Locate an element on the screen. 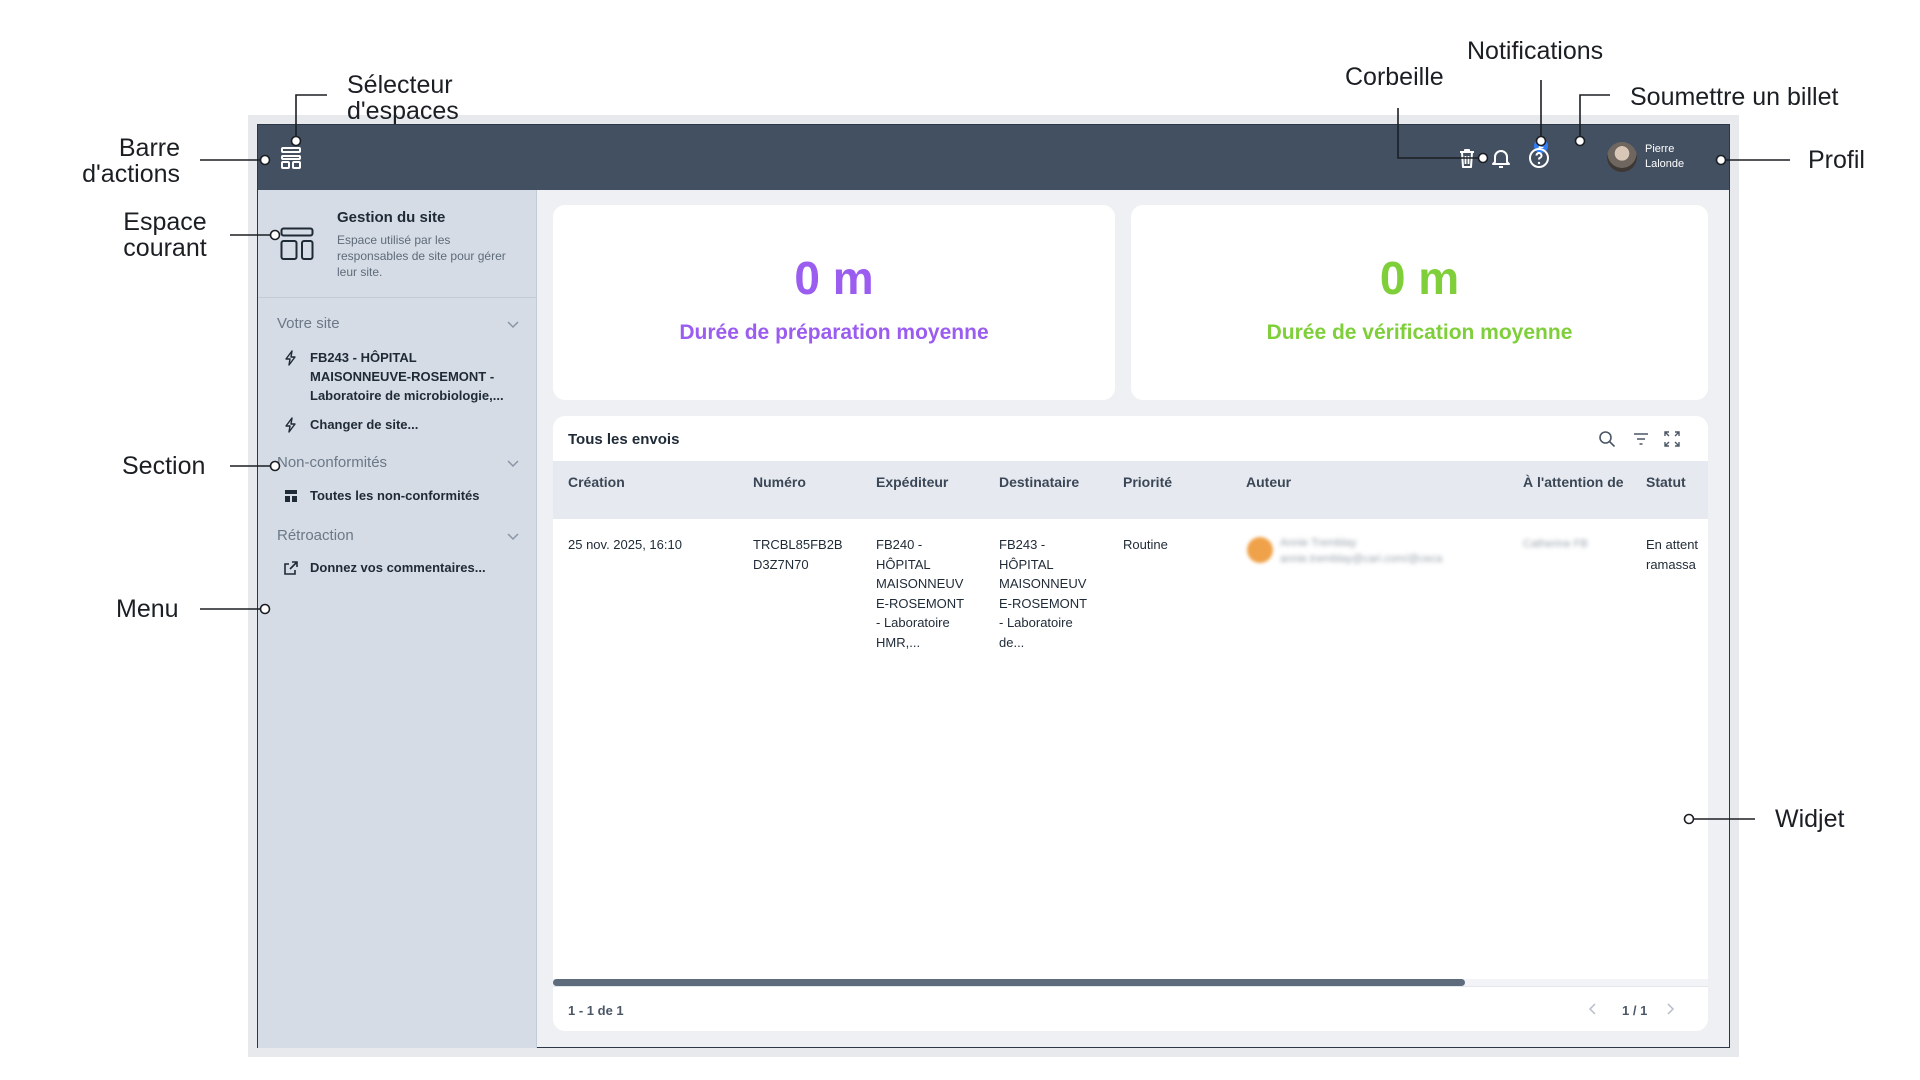  column-header: Création is located at coordinates (596, 482).